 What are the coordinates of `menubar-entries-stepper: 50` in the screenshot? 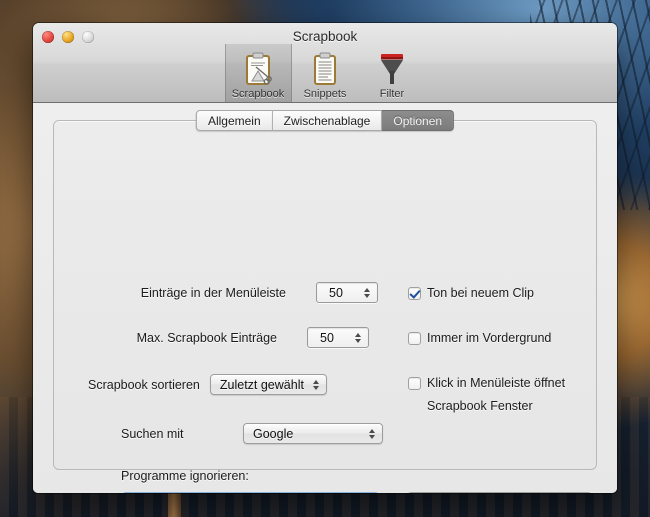 It's located at (347, 292).